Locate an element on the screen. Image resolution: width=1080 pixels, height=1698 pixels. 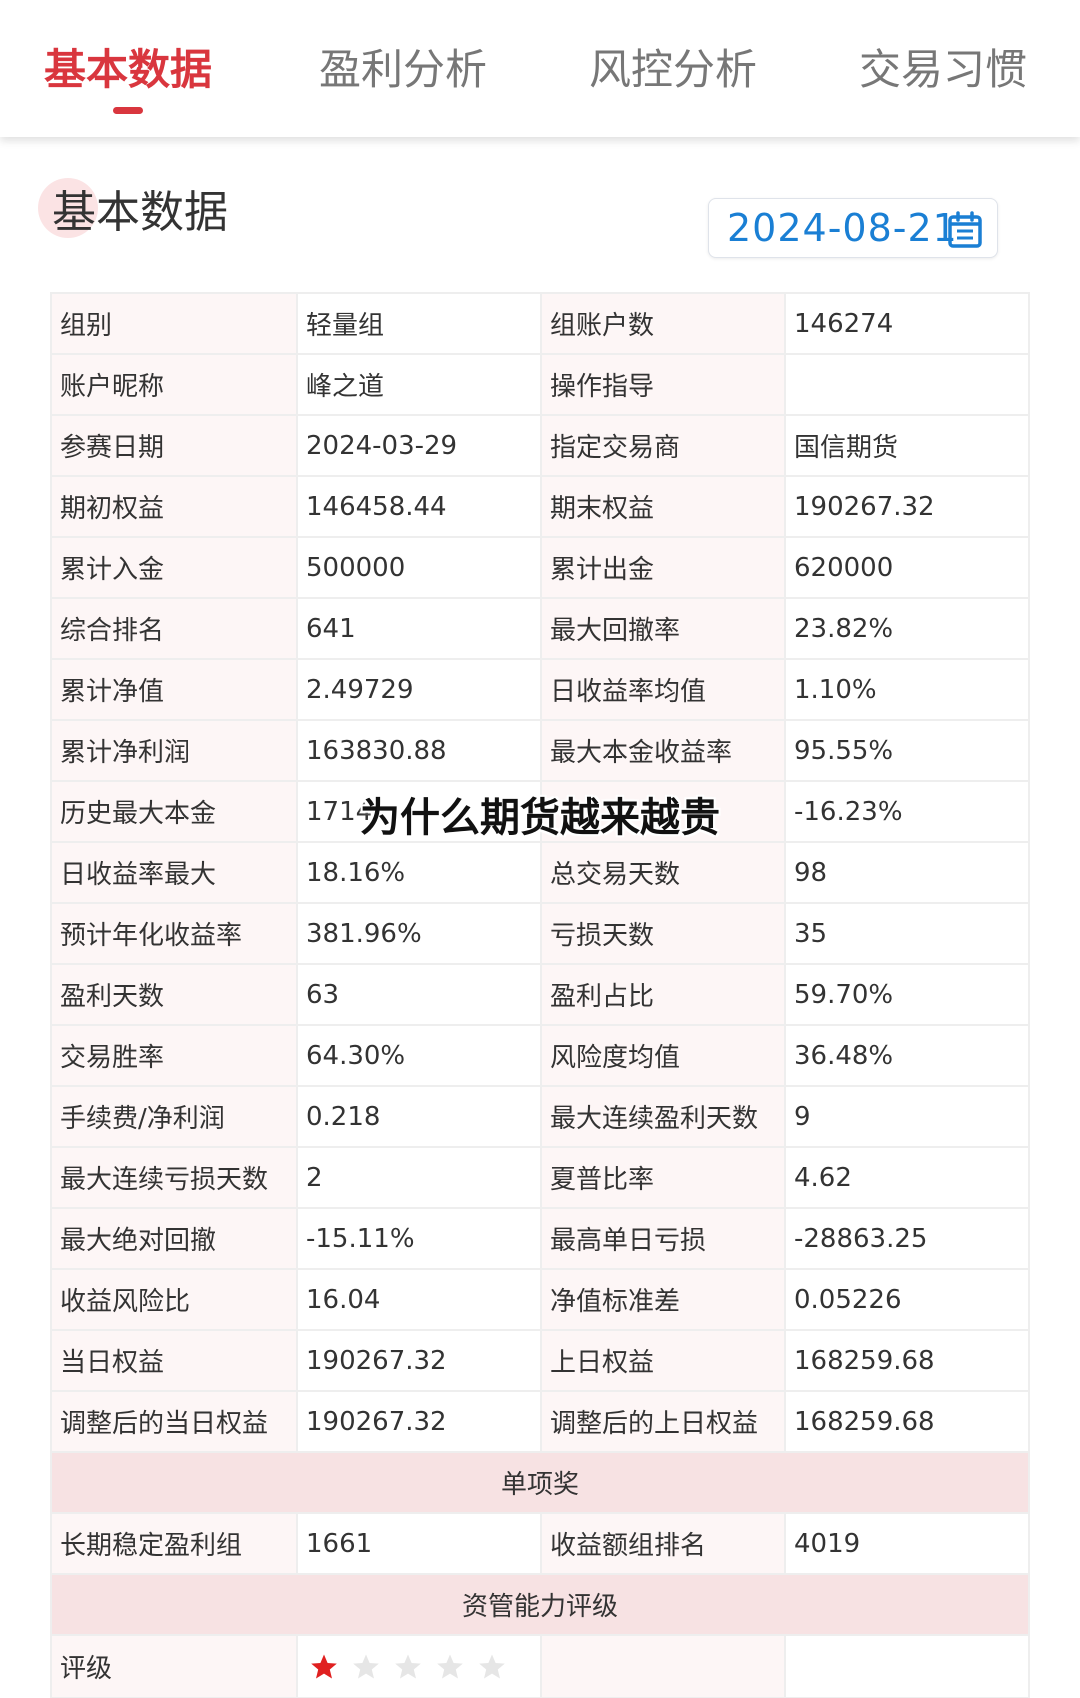
cell-value: 98 is located at coordinates (906, 872).